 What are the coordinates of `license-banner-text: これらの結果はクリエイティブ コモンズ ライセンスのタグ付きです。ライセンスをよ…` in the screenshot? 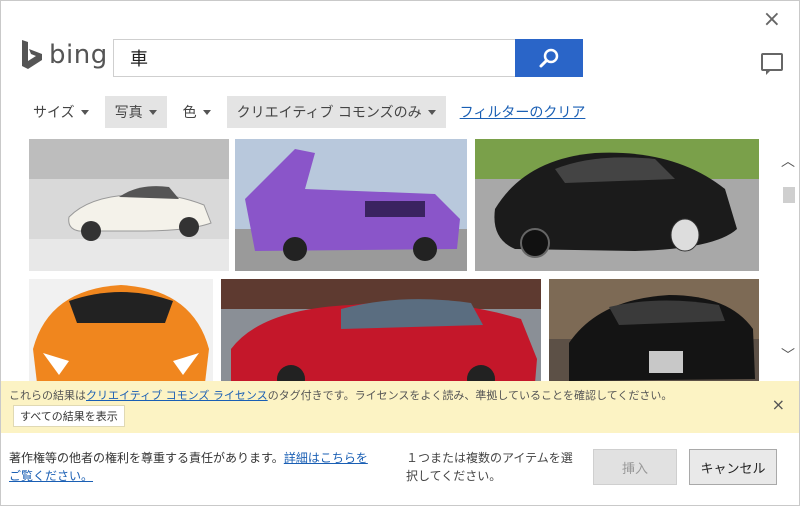 It's located at (340, 395).